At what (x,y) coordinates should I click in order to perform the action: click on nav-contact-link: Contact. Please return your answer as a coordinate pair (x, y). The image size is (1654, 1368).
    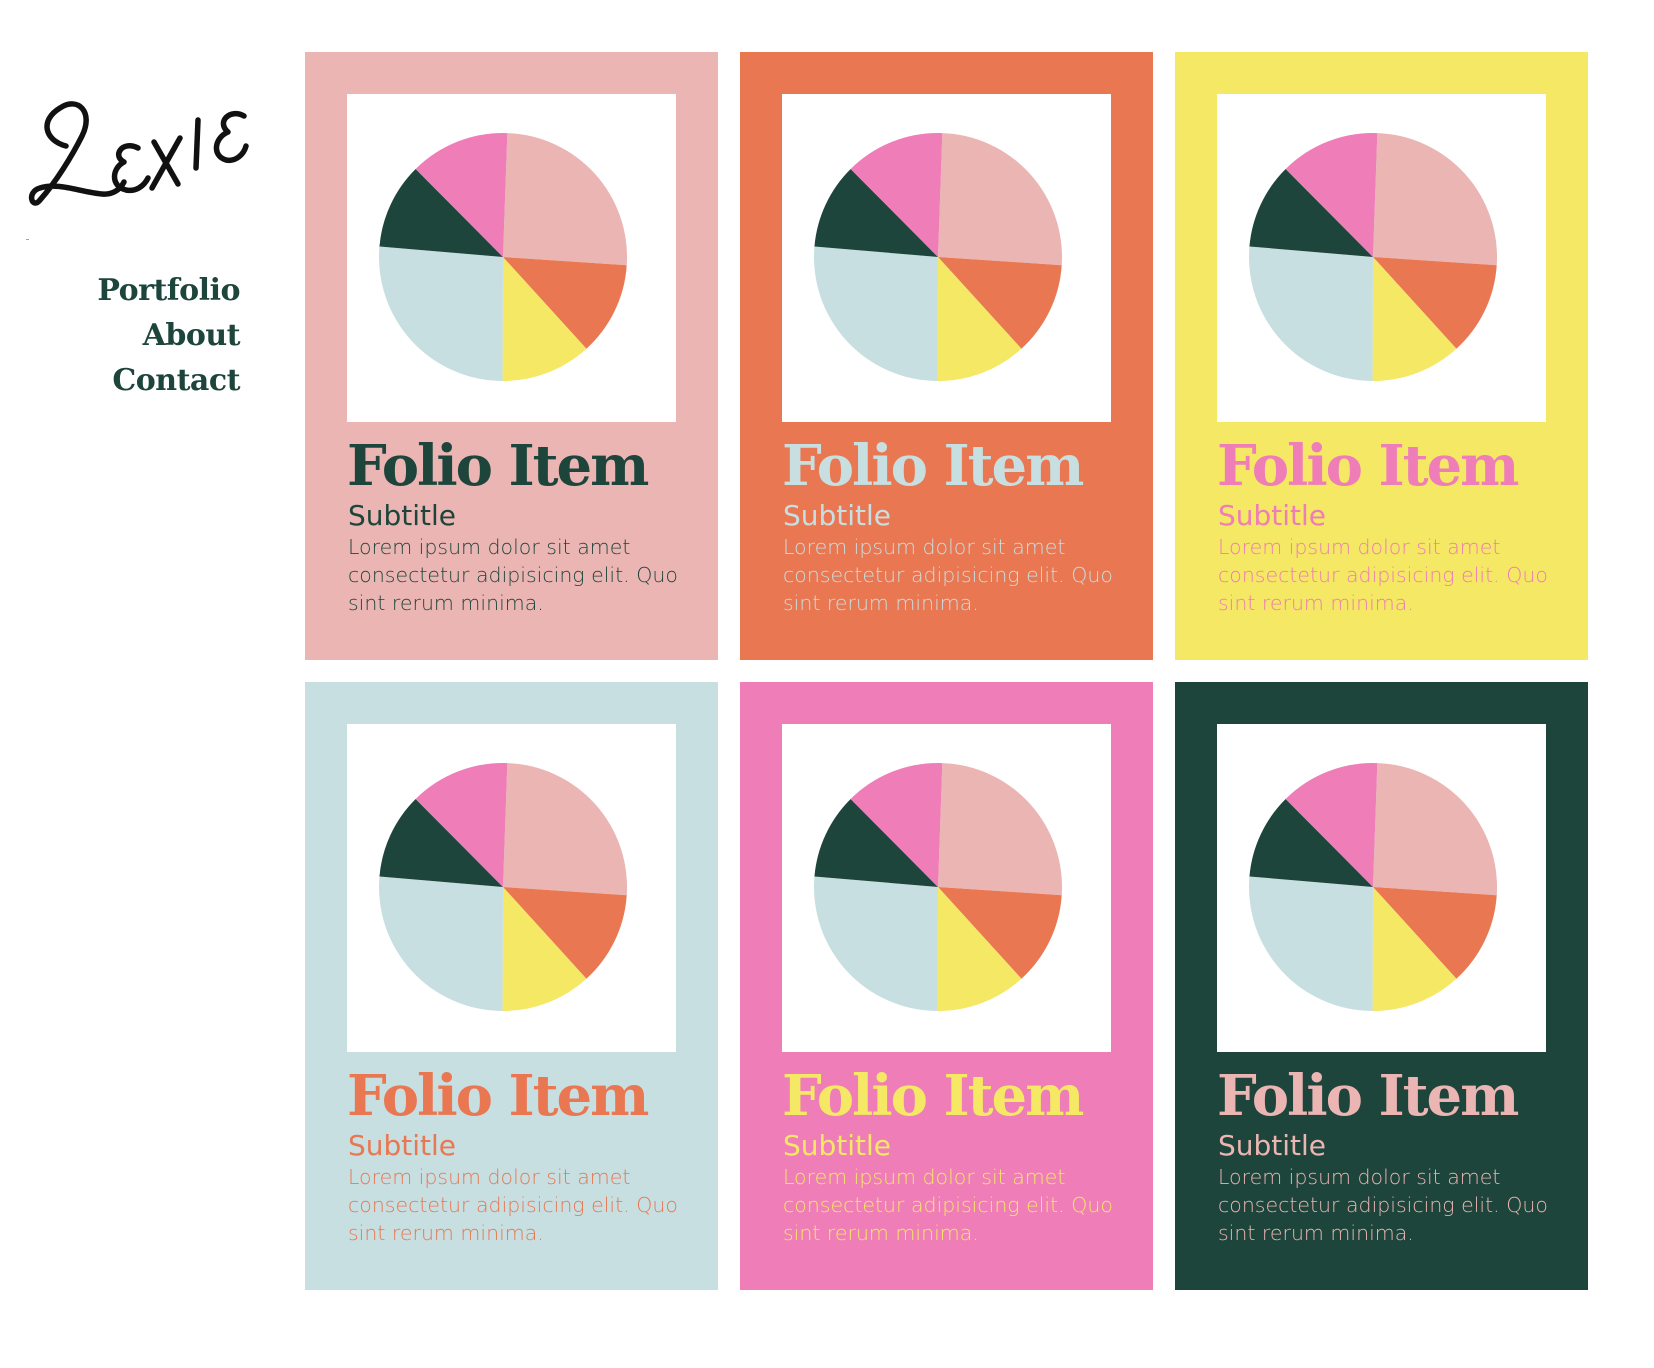
    Looking at the image, I should click on (168, 380).